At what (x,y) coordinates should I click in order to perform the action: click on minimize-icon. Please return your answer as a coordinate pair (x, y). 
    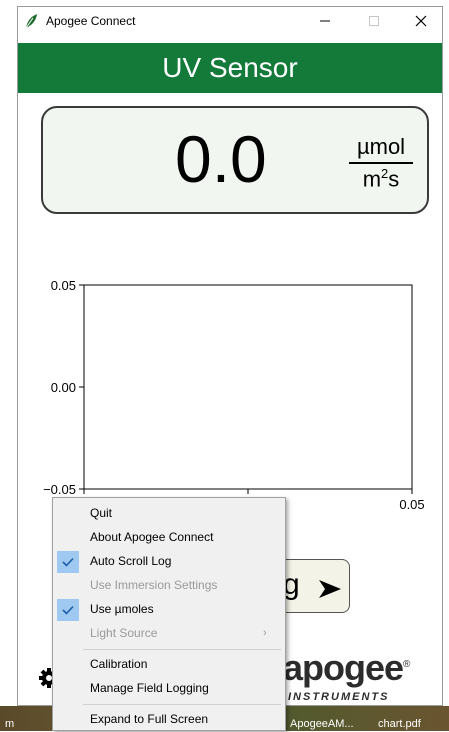
    Looking at the image, I should click on (325, 21).